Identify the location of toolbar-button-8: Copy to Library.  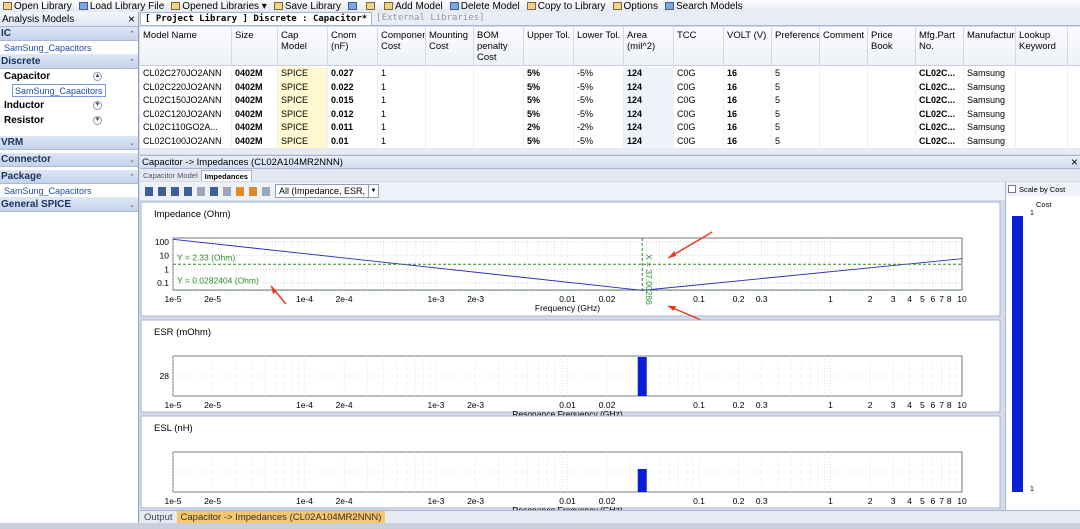
(567, 6).